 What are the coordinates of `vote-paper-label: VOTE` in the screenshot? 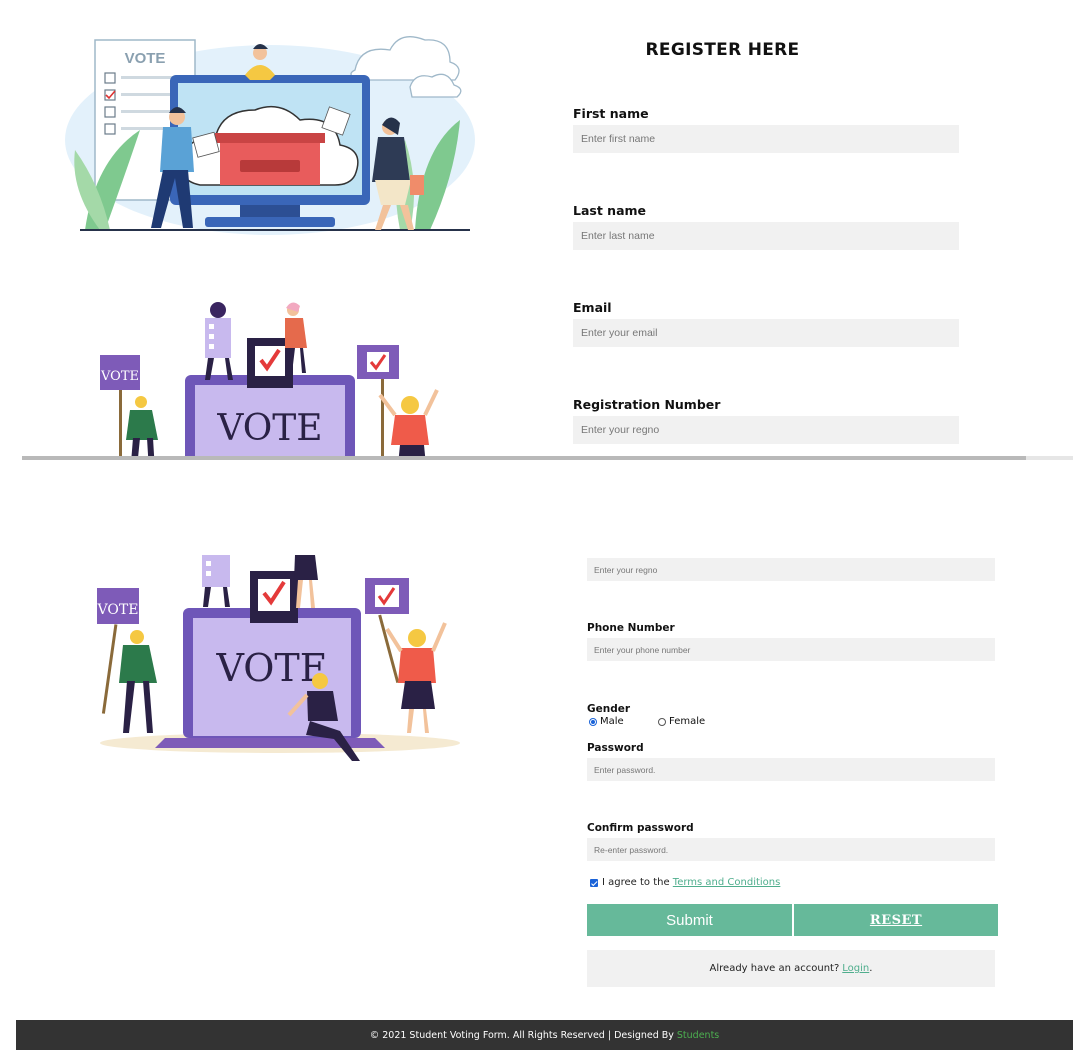 It's located at (145, 58).